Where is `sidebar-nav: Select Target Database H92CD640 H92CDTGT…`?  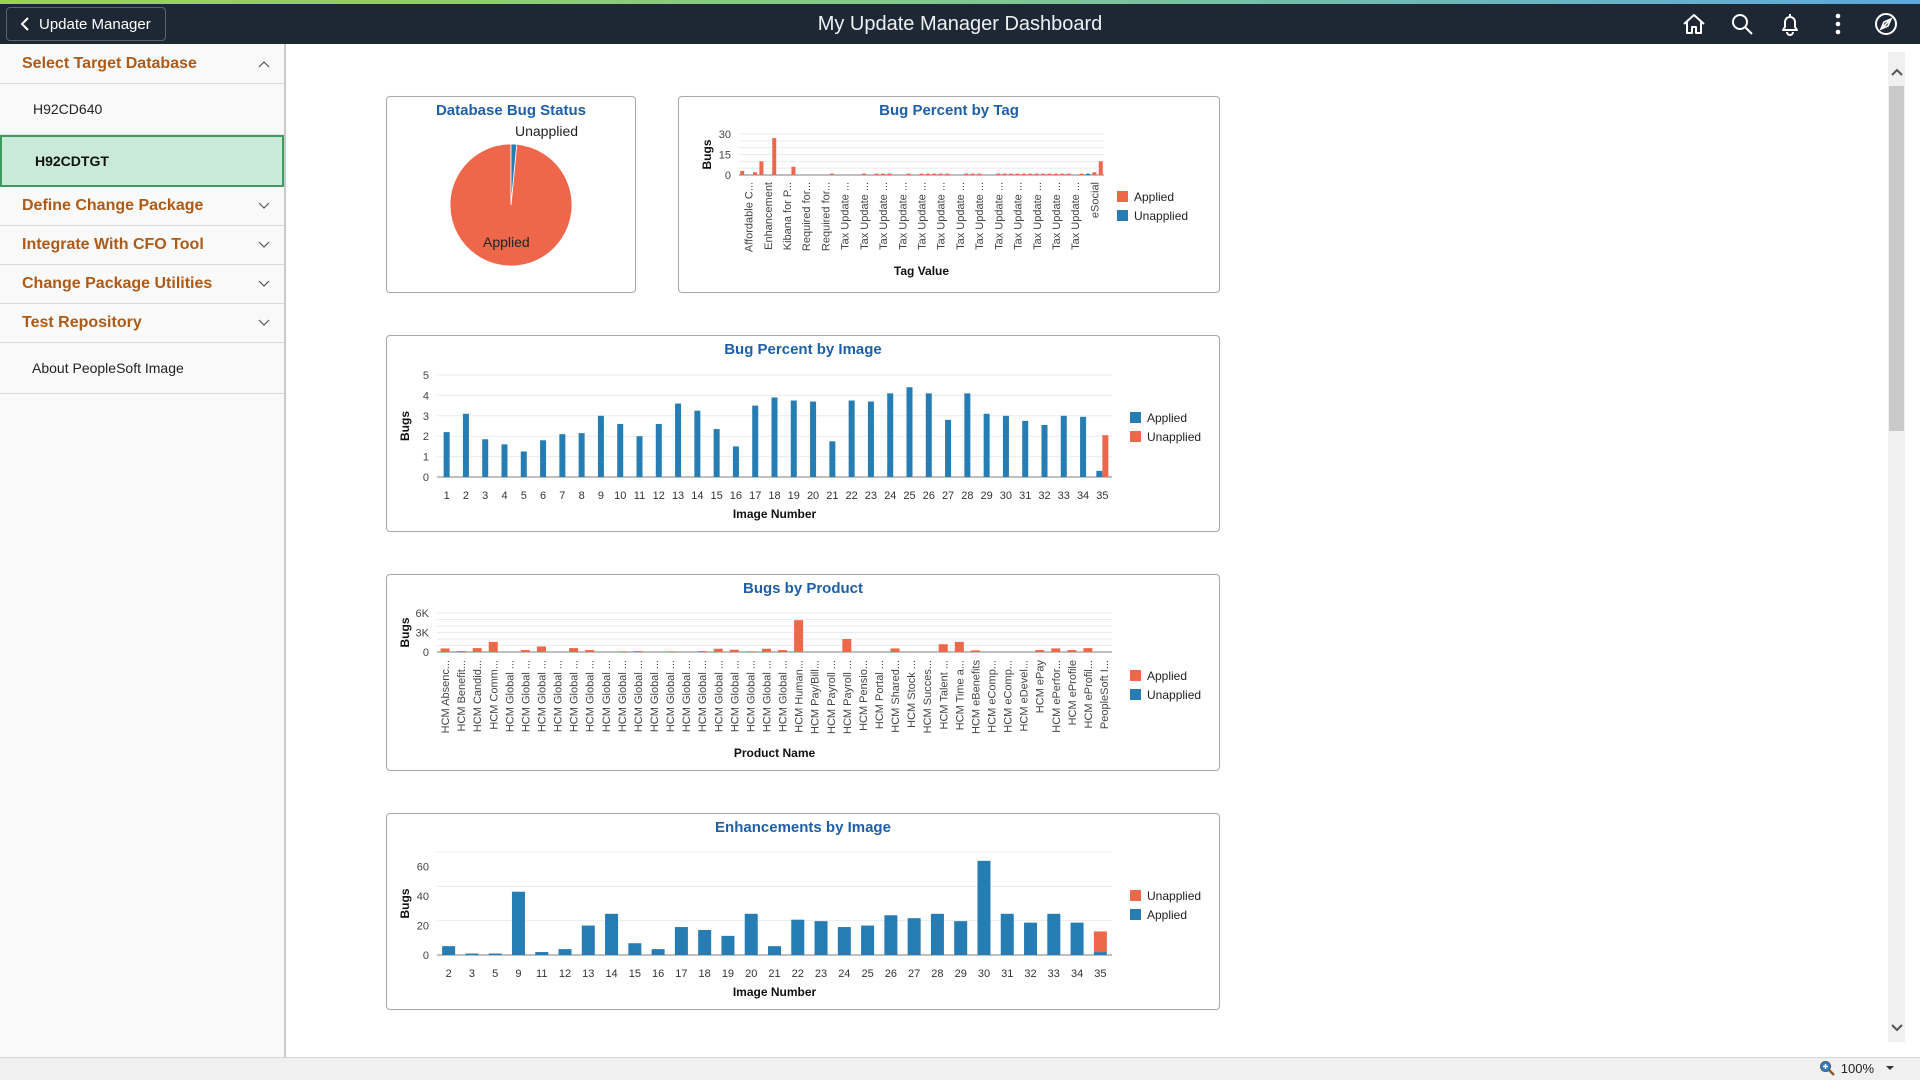 sidebar-nav: Select Target Database H92CD640 H92CDTGT… is located at coordinates (143, 550).